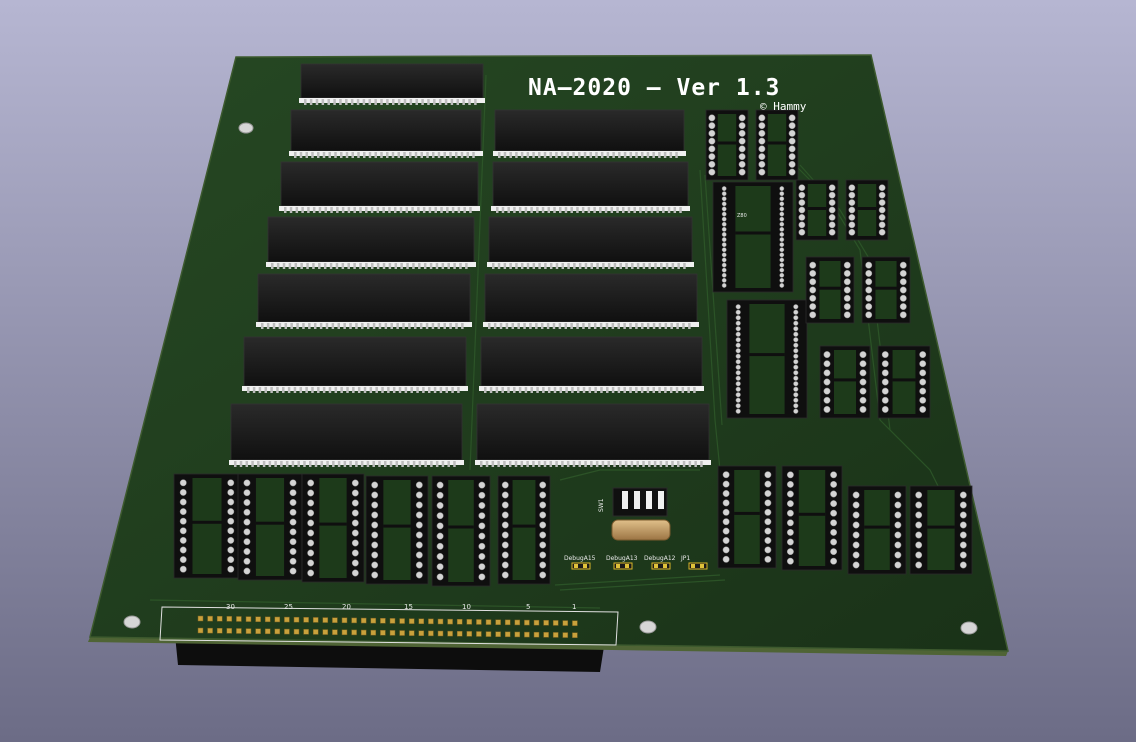 This screenshot has width=1136, height=742. What do you see at coordinates (574, 607) in the screenshot?
I see `connector-number: 1` at bounding box center [574, 607].